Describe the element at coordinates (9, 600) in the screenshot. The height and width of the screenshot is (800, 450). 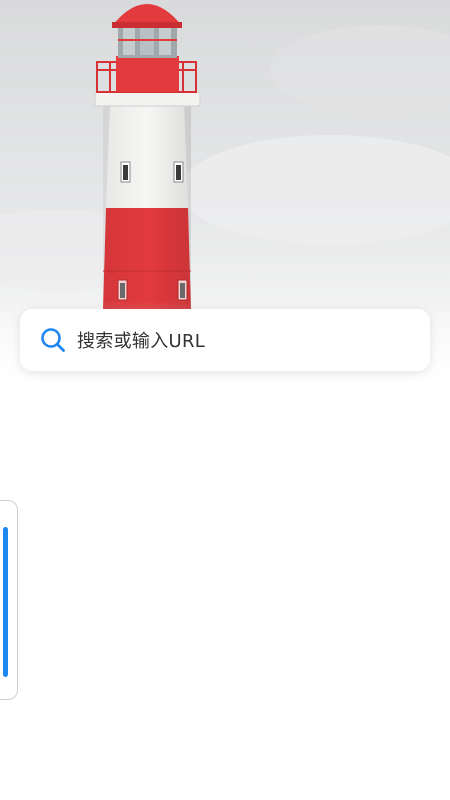
I see `side-drawer-handle` at that location.